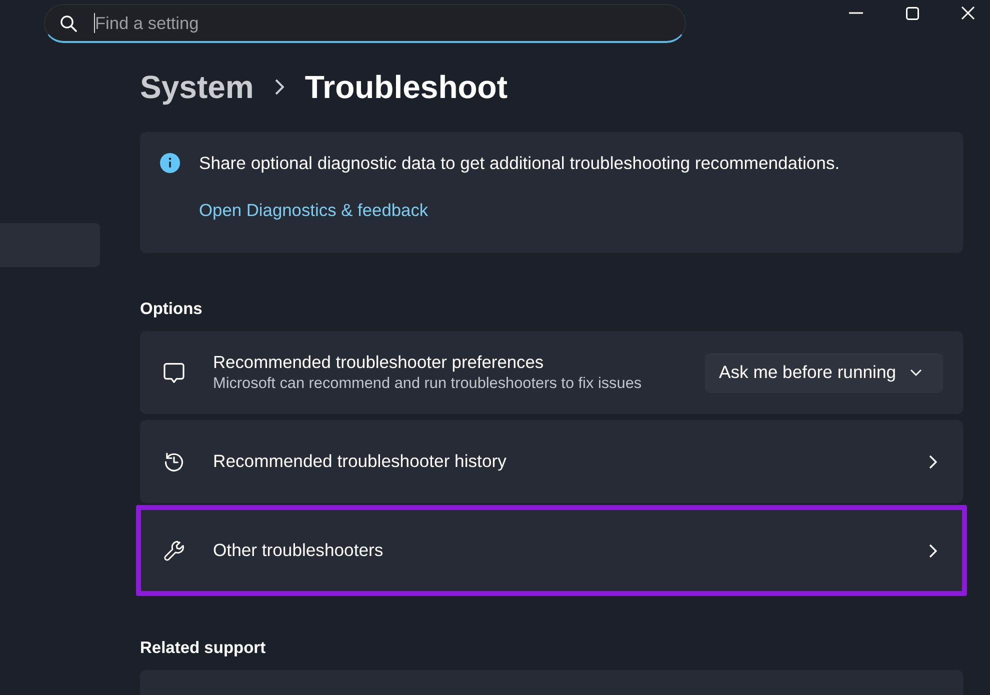 This screenshot has height=695, width=990. What do you see at coordinates (519, 163) in the screenshot?
I see `banner-text: Share optional diagnostic data to get additional troubleshooting recommendations.` at bounding box center [519, 163].